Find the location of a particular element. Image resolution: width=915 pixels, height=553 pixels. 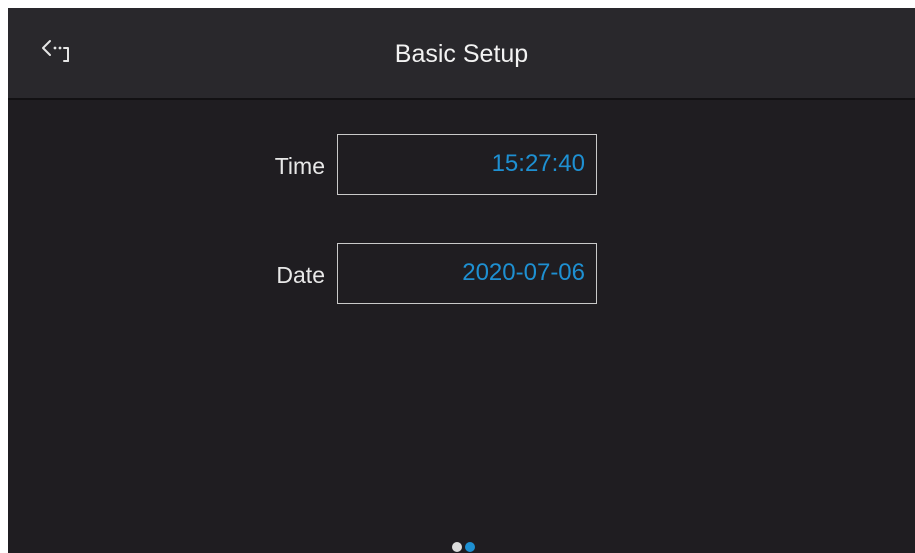

date-row: Date 2020-07-06 is located at coordinates (461, 275).